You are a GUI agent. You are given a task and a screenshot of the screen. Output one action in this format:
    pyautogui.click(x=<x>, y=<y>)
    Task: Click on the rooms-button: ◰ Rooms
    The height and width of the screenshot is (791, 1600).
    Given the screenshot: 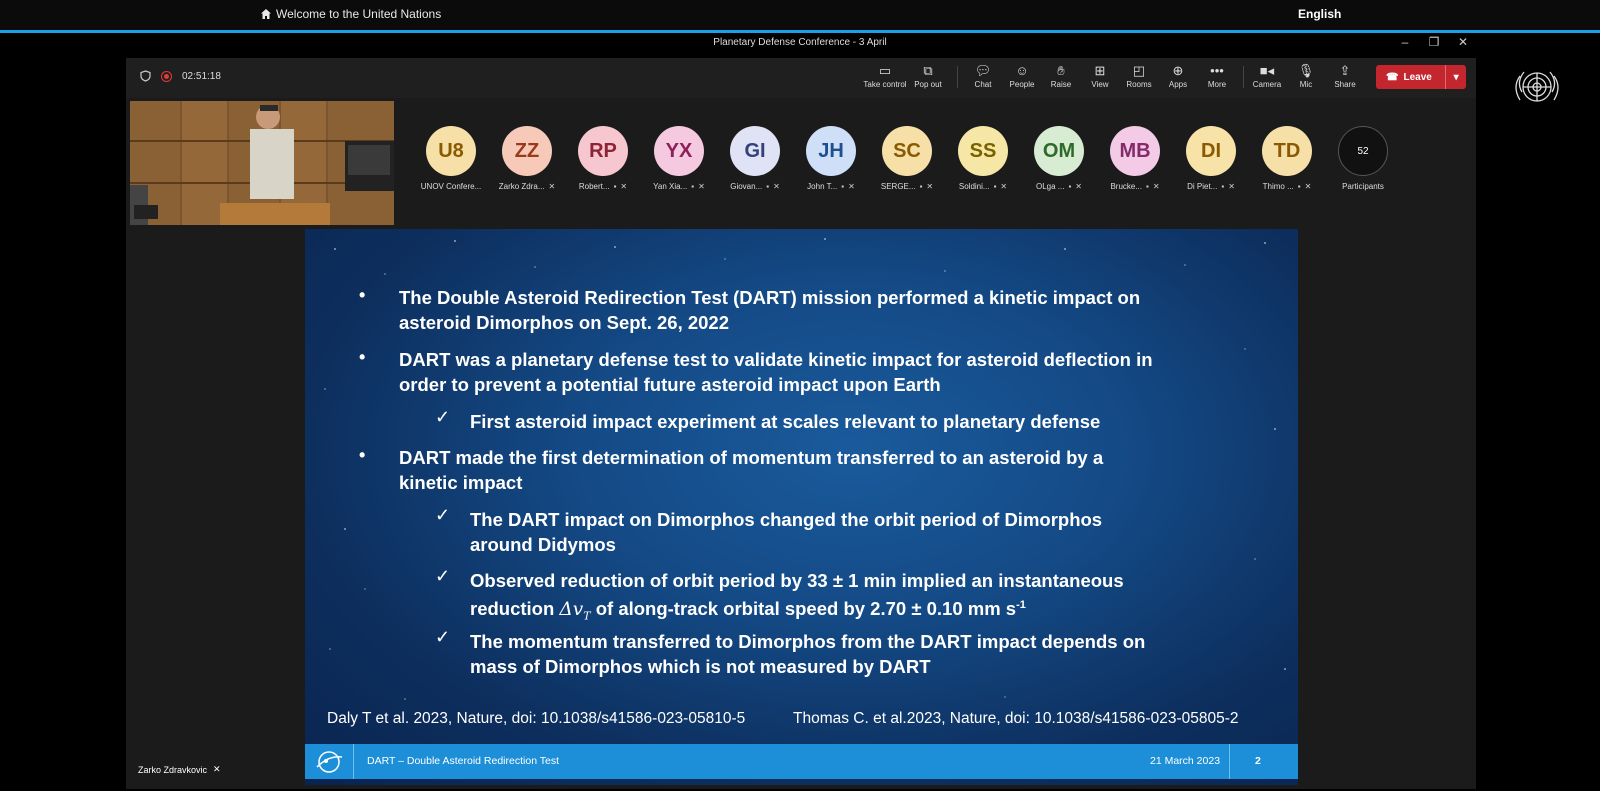 What is the action you would take?
    pyautogui.click(x=1139, y=78)
    